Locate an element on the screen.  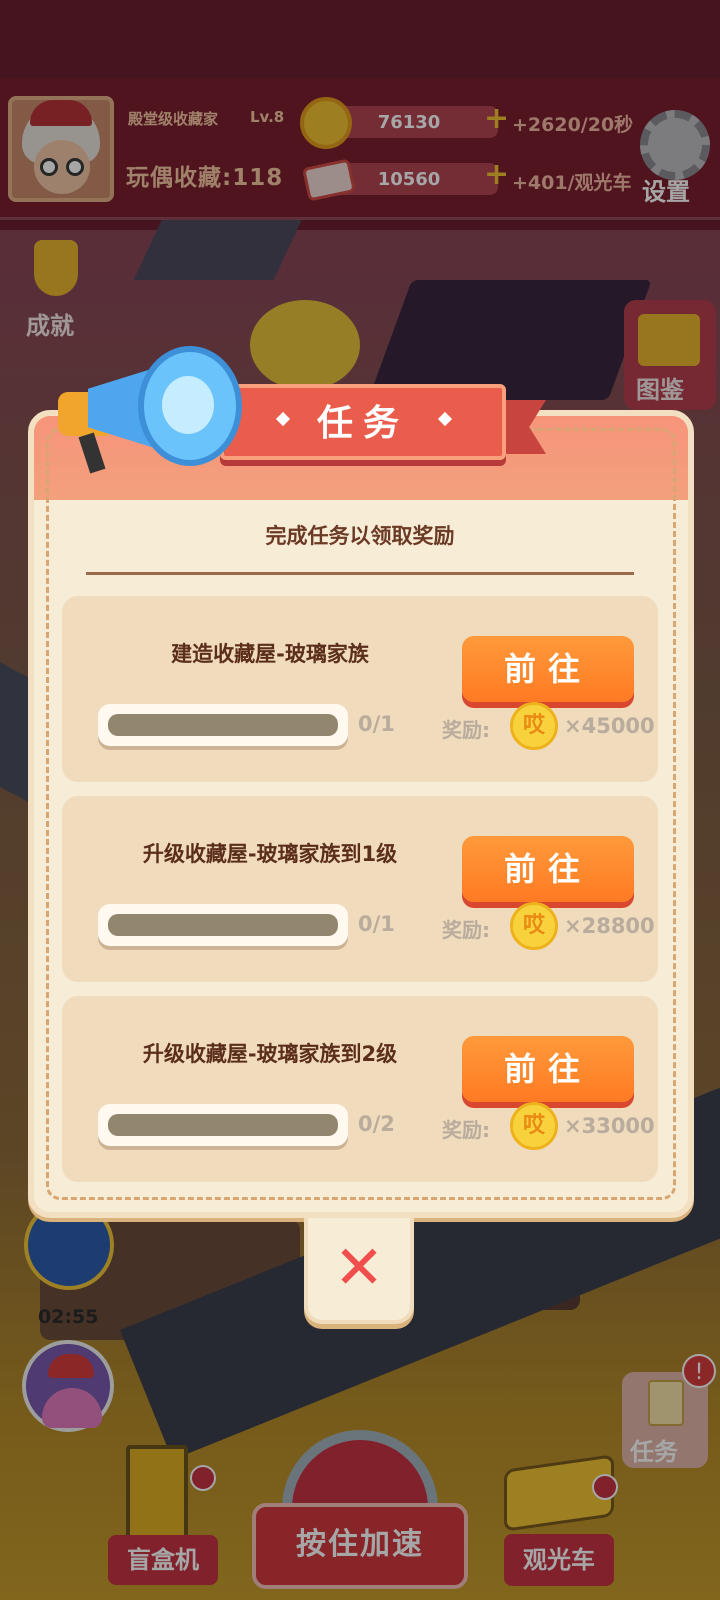
task-card: 升级收藏屋-玻璃家族到1级 0/1 前往 奖励: 哎 ×28800 is located at coordinates (360, 889).